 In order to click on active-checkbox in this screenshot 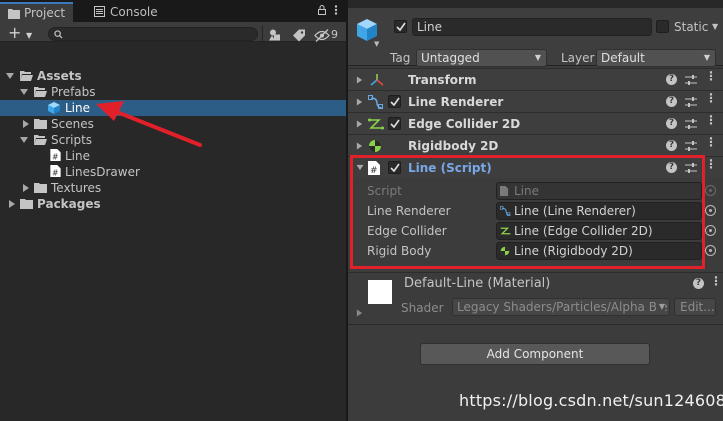, I will do `click(400, 26)`.